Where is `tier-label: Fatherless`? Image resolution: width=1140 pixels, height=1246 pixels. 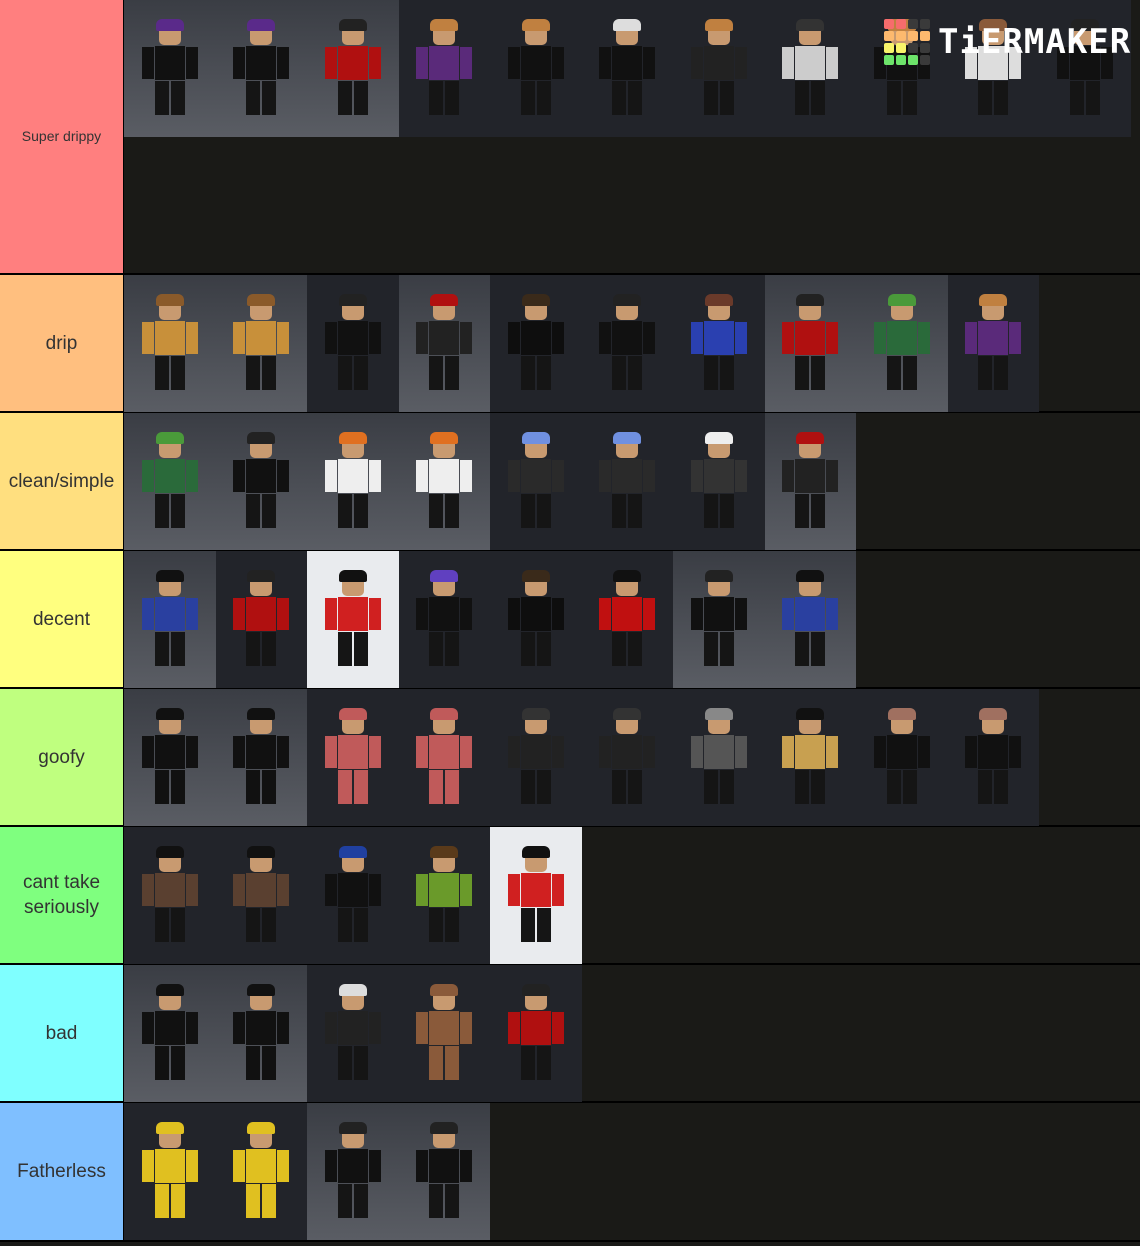 tier-label: Fatherless is located at coordinates (62, 1171).